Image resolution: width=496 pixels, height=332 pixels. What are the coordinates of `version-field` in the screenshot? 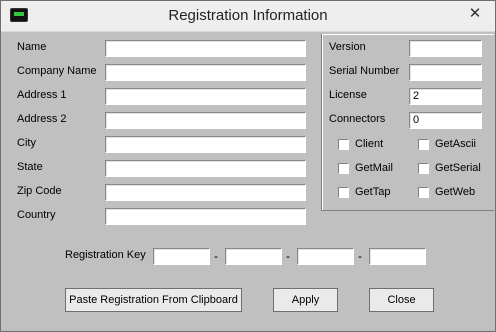 It's located at (445, 48).